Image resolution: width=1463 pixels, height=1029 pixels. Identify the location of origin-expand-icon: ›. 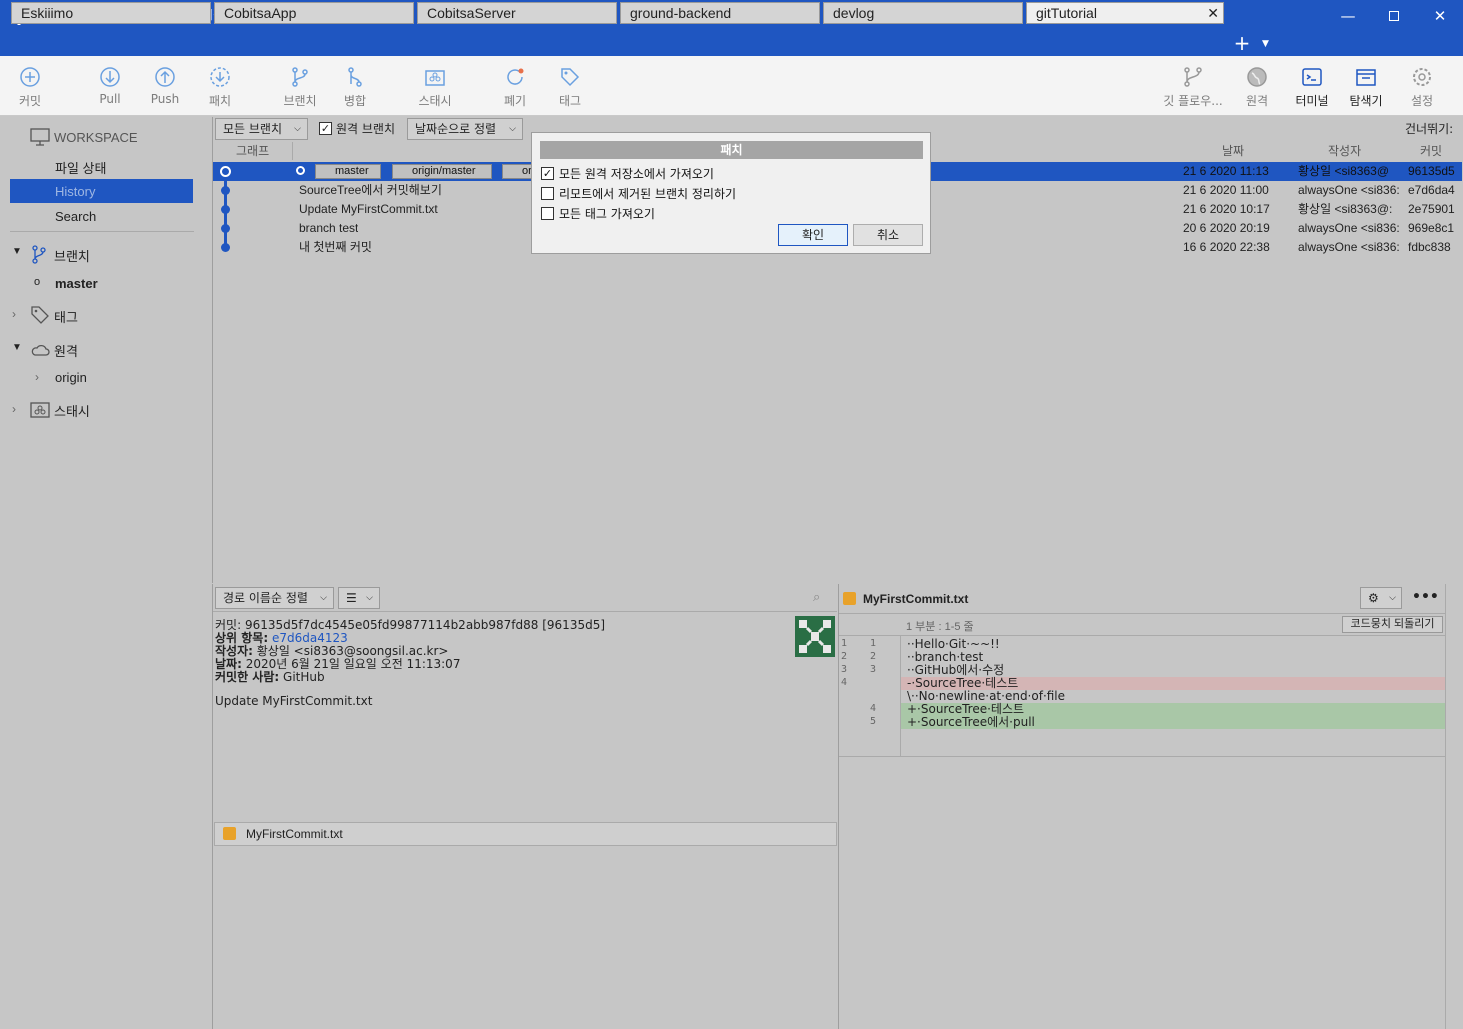
(37, 377).